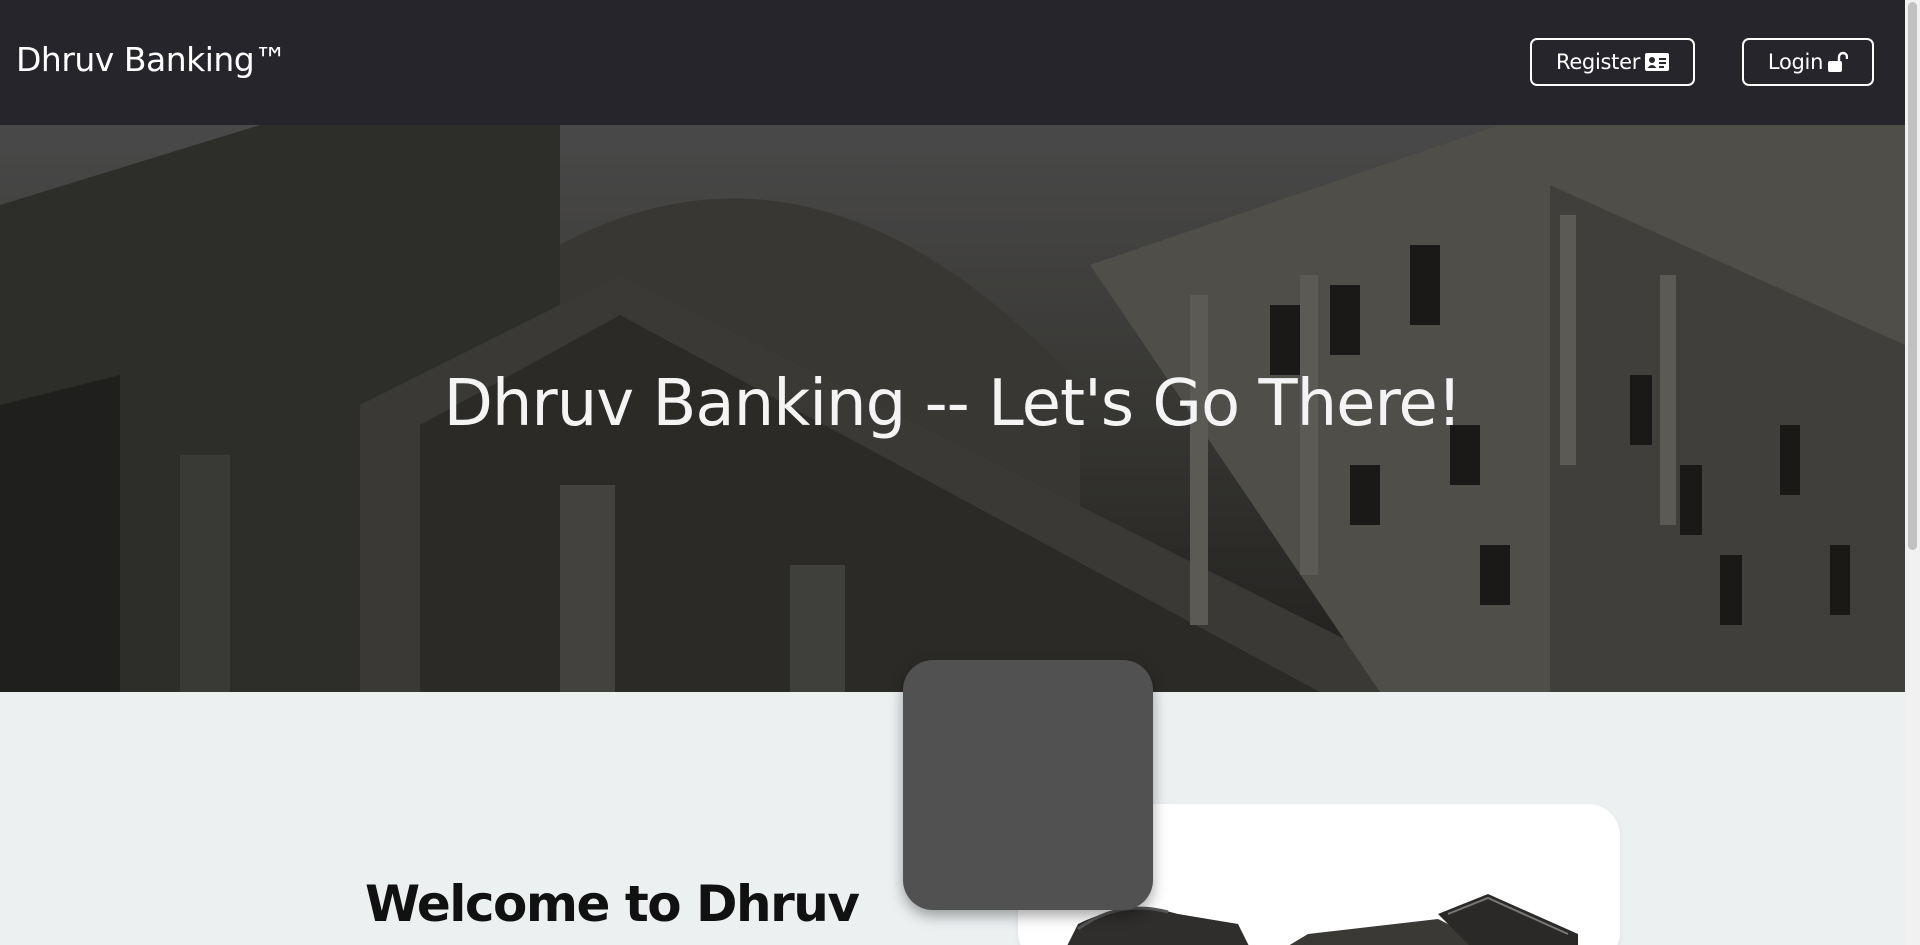 The image size is (1920, 945). I want to click on page-scrollbar, so click(1912, 472).